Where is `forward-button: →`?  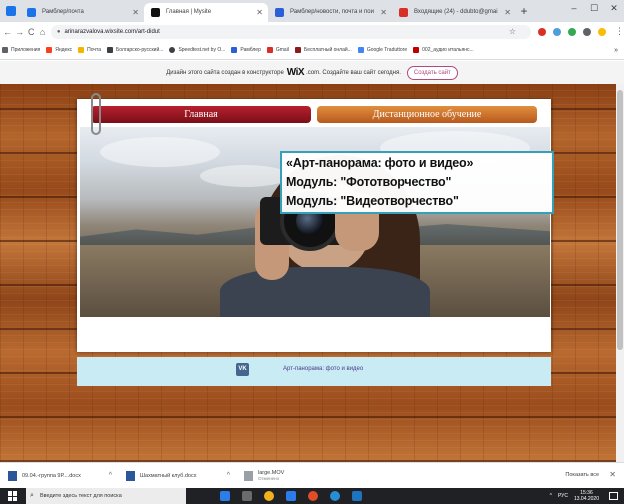 forward-button: → is located at coordinates (19, 32).